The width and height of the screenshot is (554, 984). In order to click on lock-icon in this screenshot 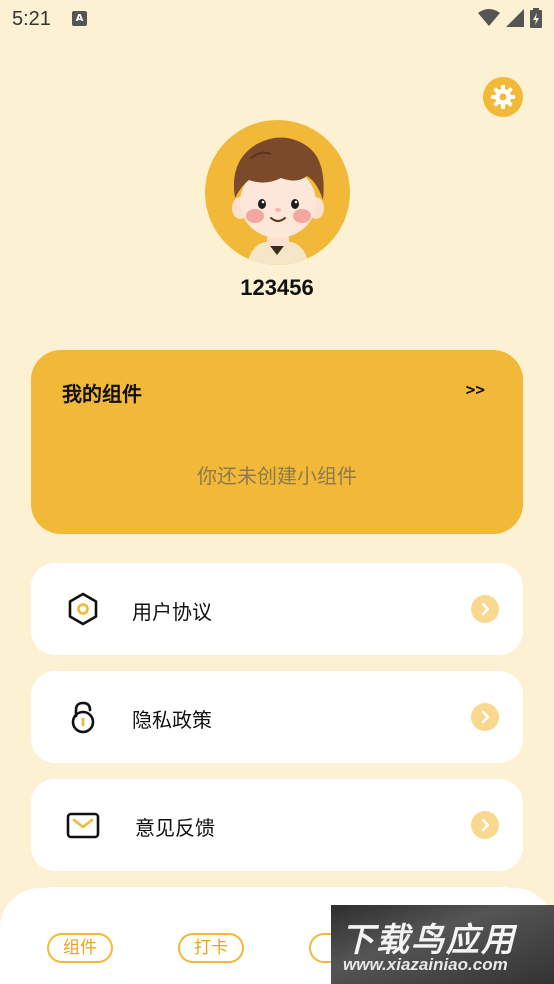, I will do `click(83, 717)`.